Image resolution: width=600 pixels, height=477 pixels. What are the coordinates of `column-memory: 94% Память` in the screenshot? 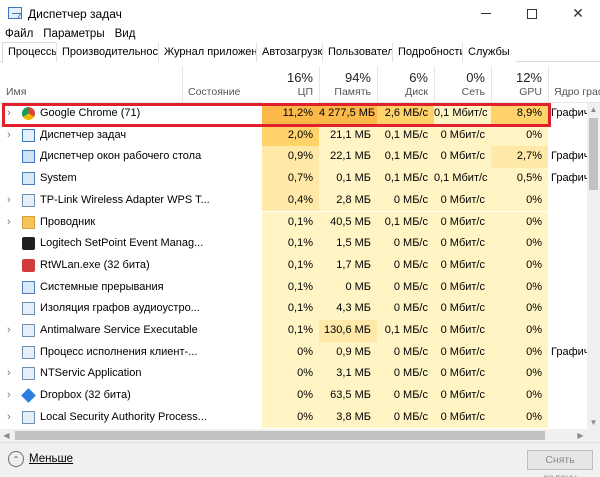 It's located at (348, 82).